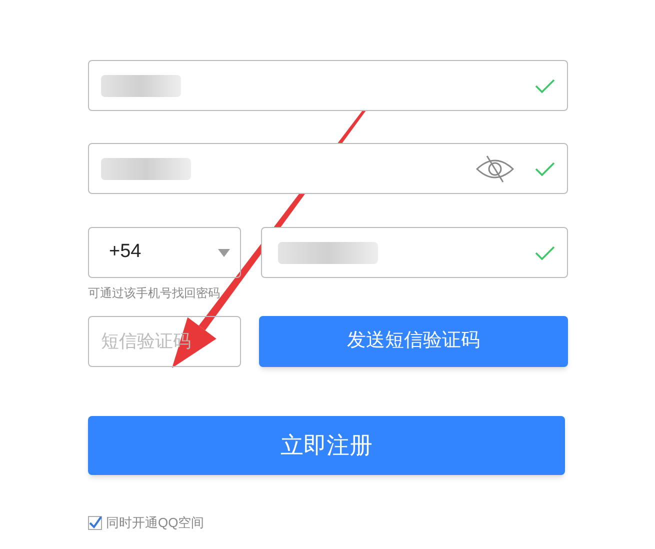 This screenshot has width=655, height=549. Describe the element at coordinates (326, 445) in the screenshot. I see `register-button: 立即注册` at that location.